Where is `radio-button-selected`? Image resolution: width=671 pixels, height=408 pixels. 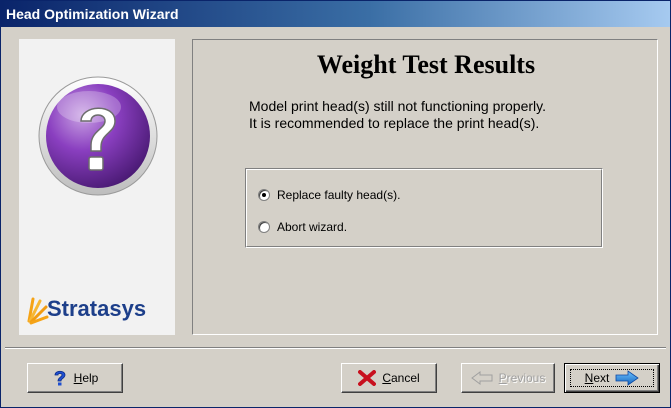
radio-button-selected is located at coordinates (264, 195).